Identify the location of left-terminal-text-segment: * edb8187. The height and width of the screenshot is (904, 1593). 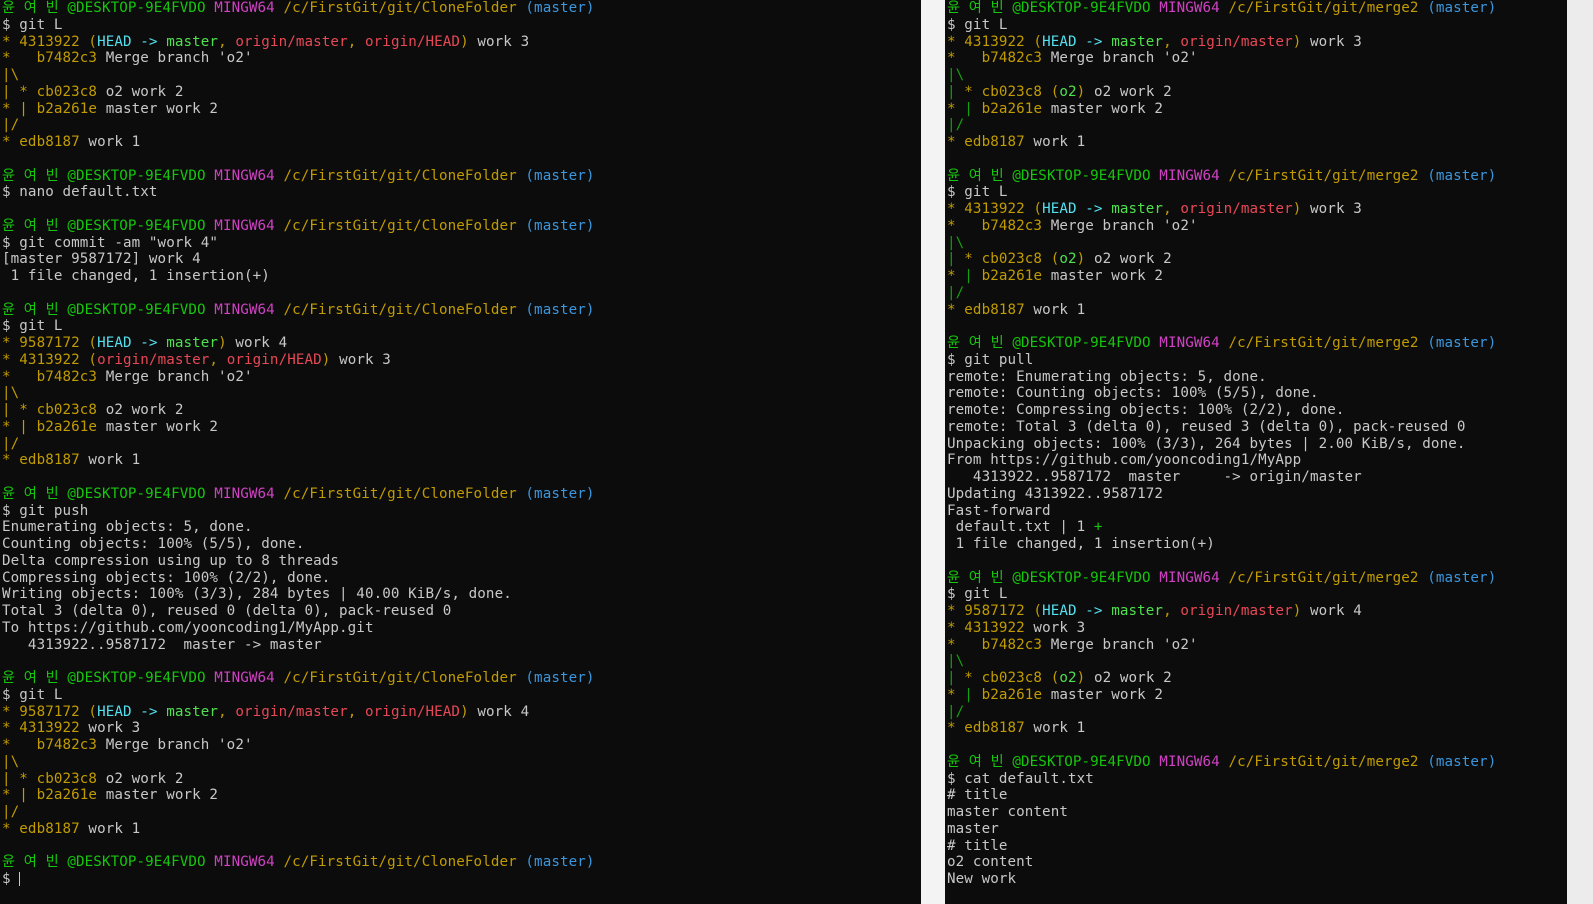
(41, 142).